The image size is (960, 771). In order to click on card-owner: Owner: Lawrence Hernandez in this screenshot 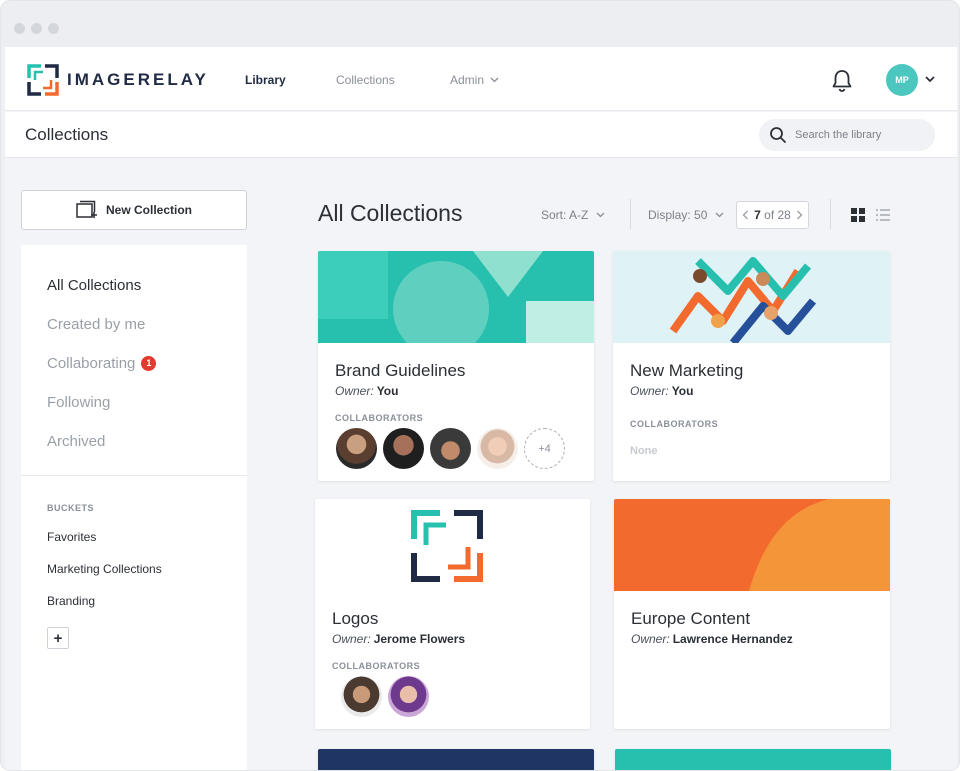, I will do `click(712, 639)`.